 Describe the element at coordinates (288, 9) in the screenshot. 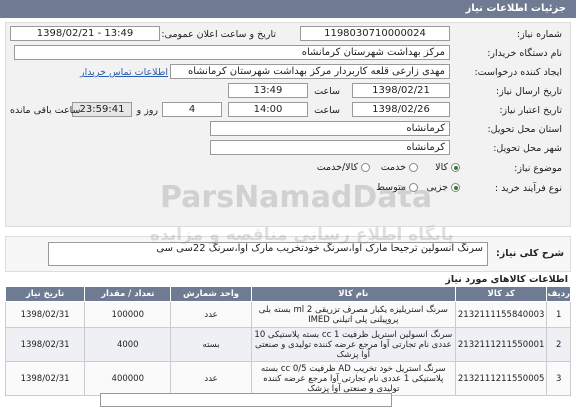

I see `page-header: جزئیات اطلاعات نیاز` at that location.